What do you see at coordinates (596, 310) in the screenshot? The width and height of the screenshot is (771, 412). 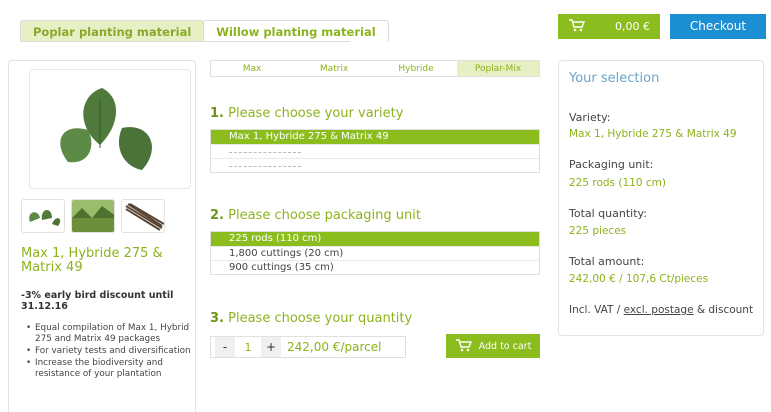 I see `vat-text: Incl. VAT /` at bounding box center [596, 310].